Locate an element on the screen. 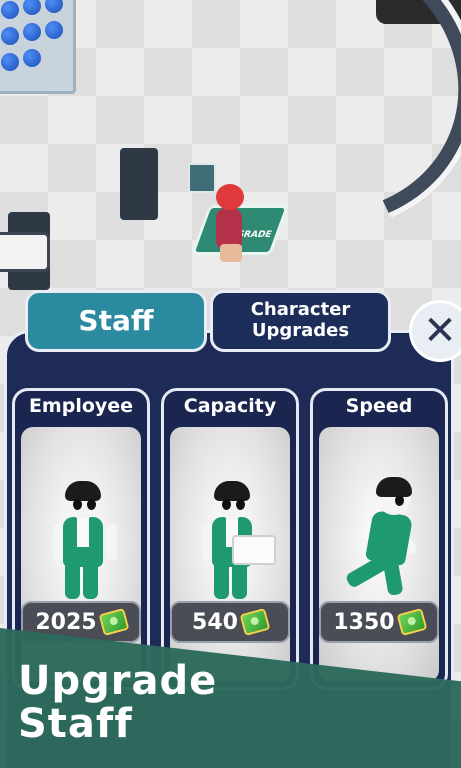  card-title: Speed is located at coordinates (379, 406).